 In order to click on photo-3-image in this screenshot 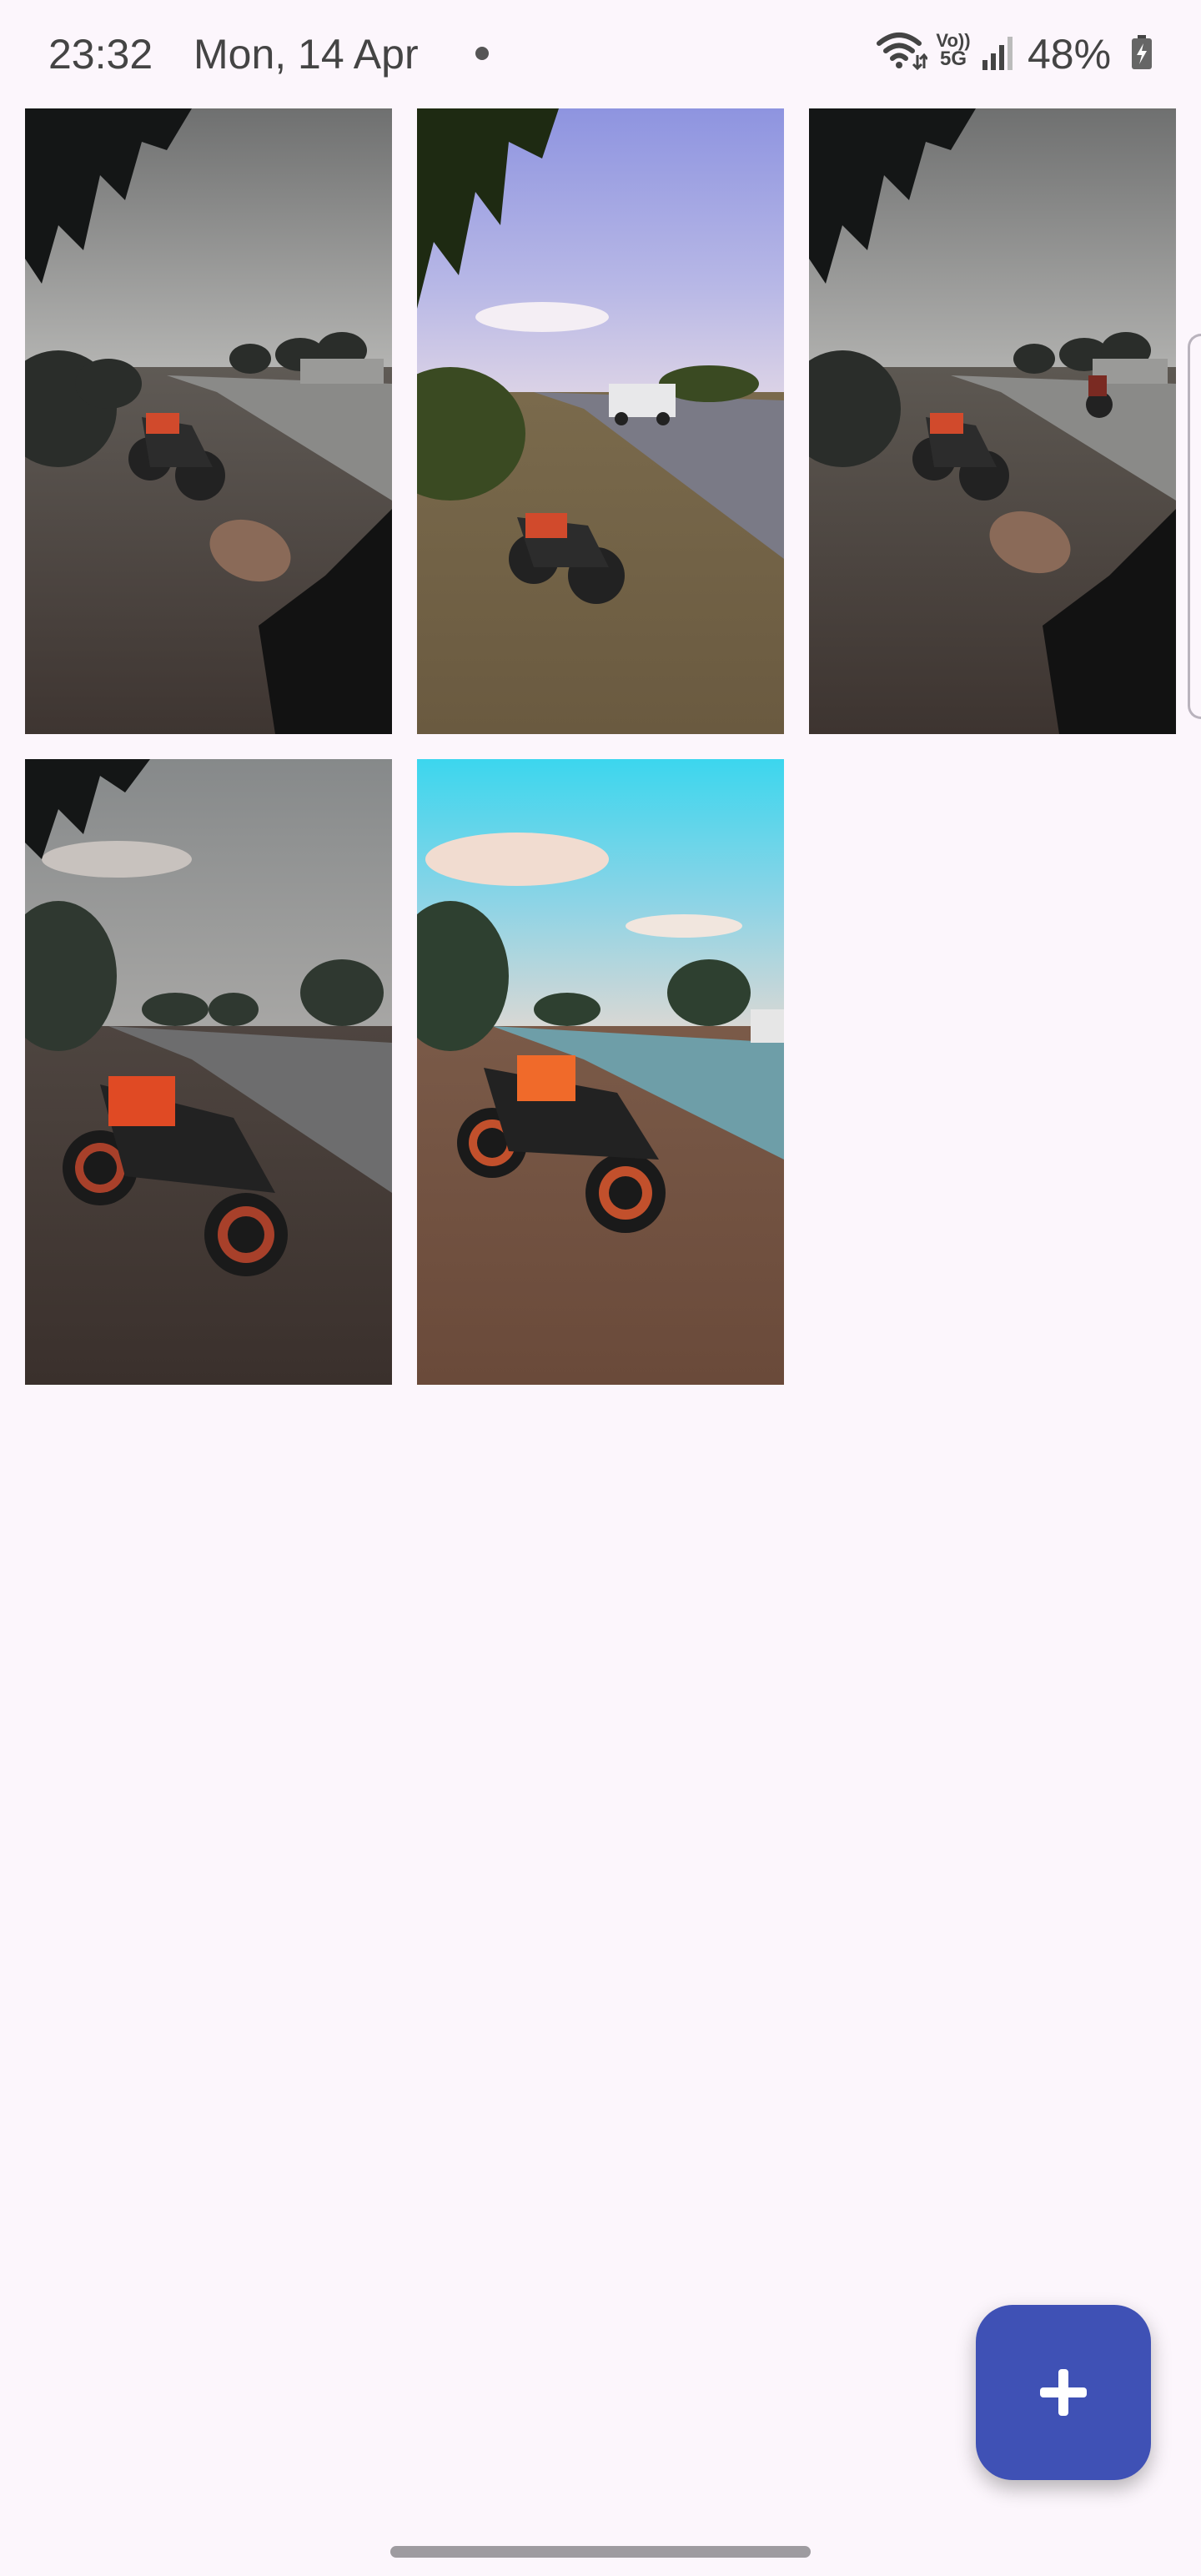, I will do `click(993, 421)`.